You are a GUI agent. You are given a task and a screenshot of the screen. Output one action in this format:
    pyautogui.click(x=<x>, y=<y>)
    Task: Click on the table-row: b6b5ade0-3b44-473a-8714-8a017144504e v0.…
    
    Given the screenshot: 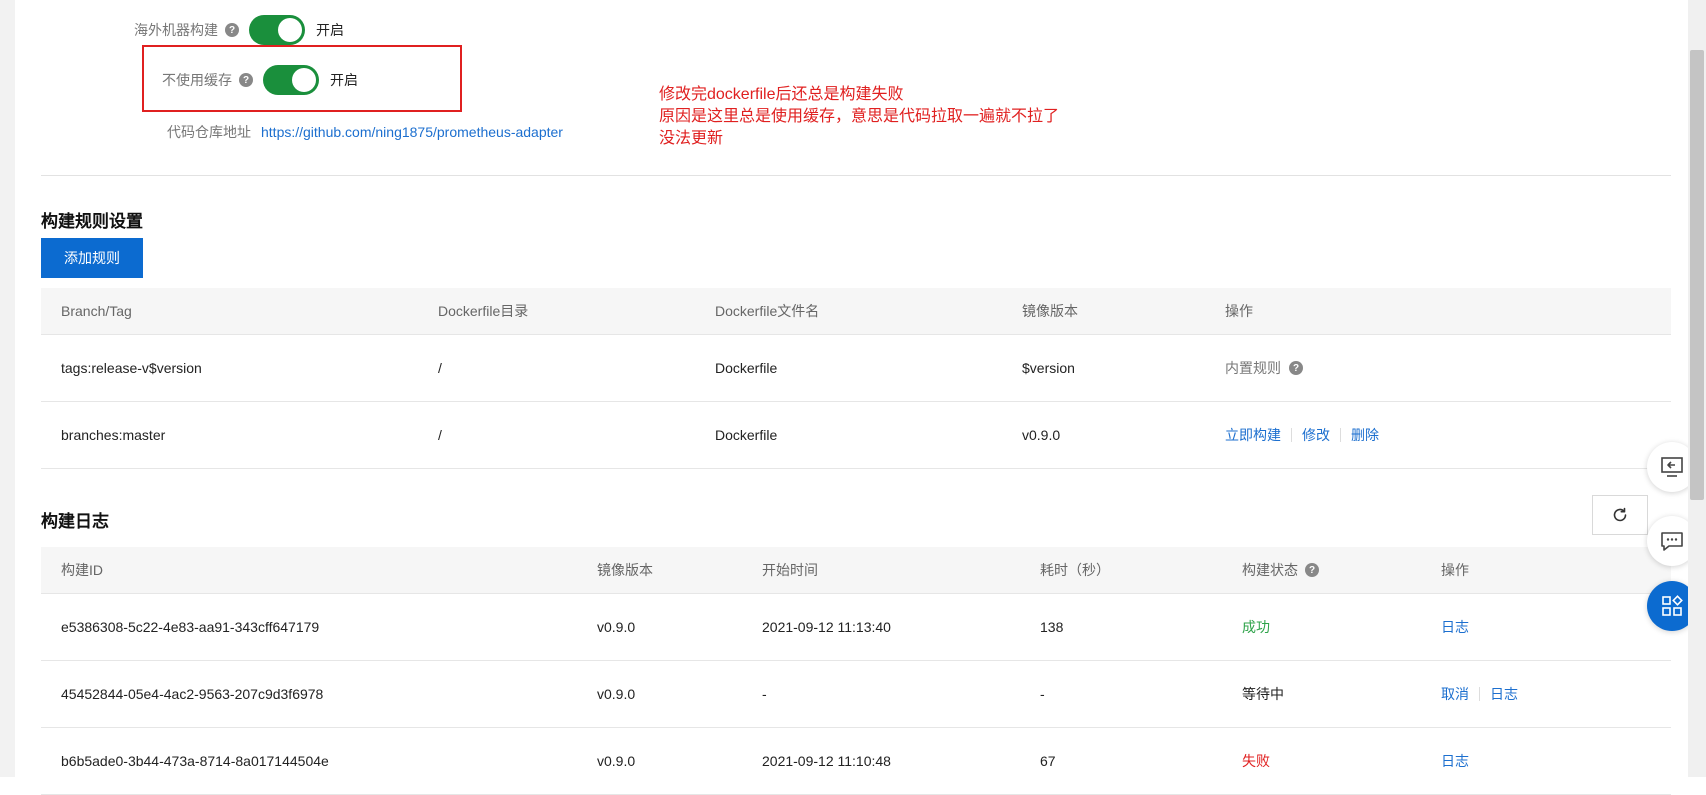 What is the action you would take?
    pyautogui.click(x=856, y=761)
    